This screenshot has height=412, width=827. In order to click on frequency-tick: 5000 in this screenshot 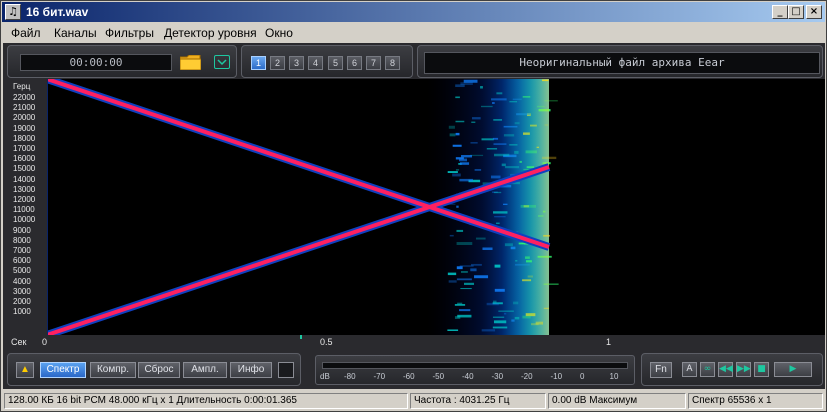, I will do `click(22, 271)`.